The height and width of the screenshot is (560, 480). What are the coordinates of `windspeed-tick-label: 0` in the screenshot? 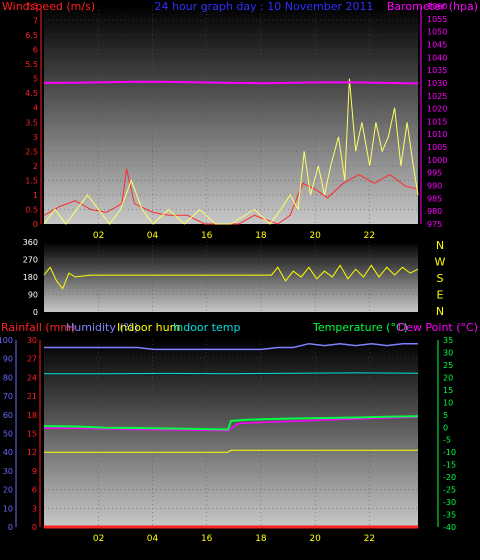 It's located at (35, 224).